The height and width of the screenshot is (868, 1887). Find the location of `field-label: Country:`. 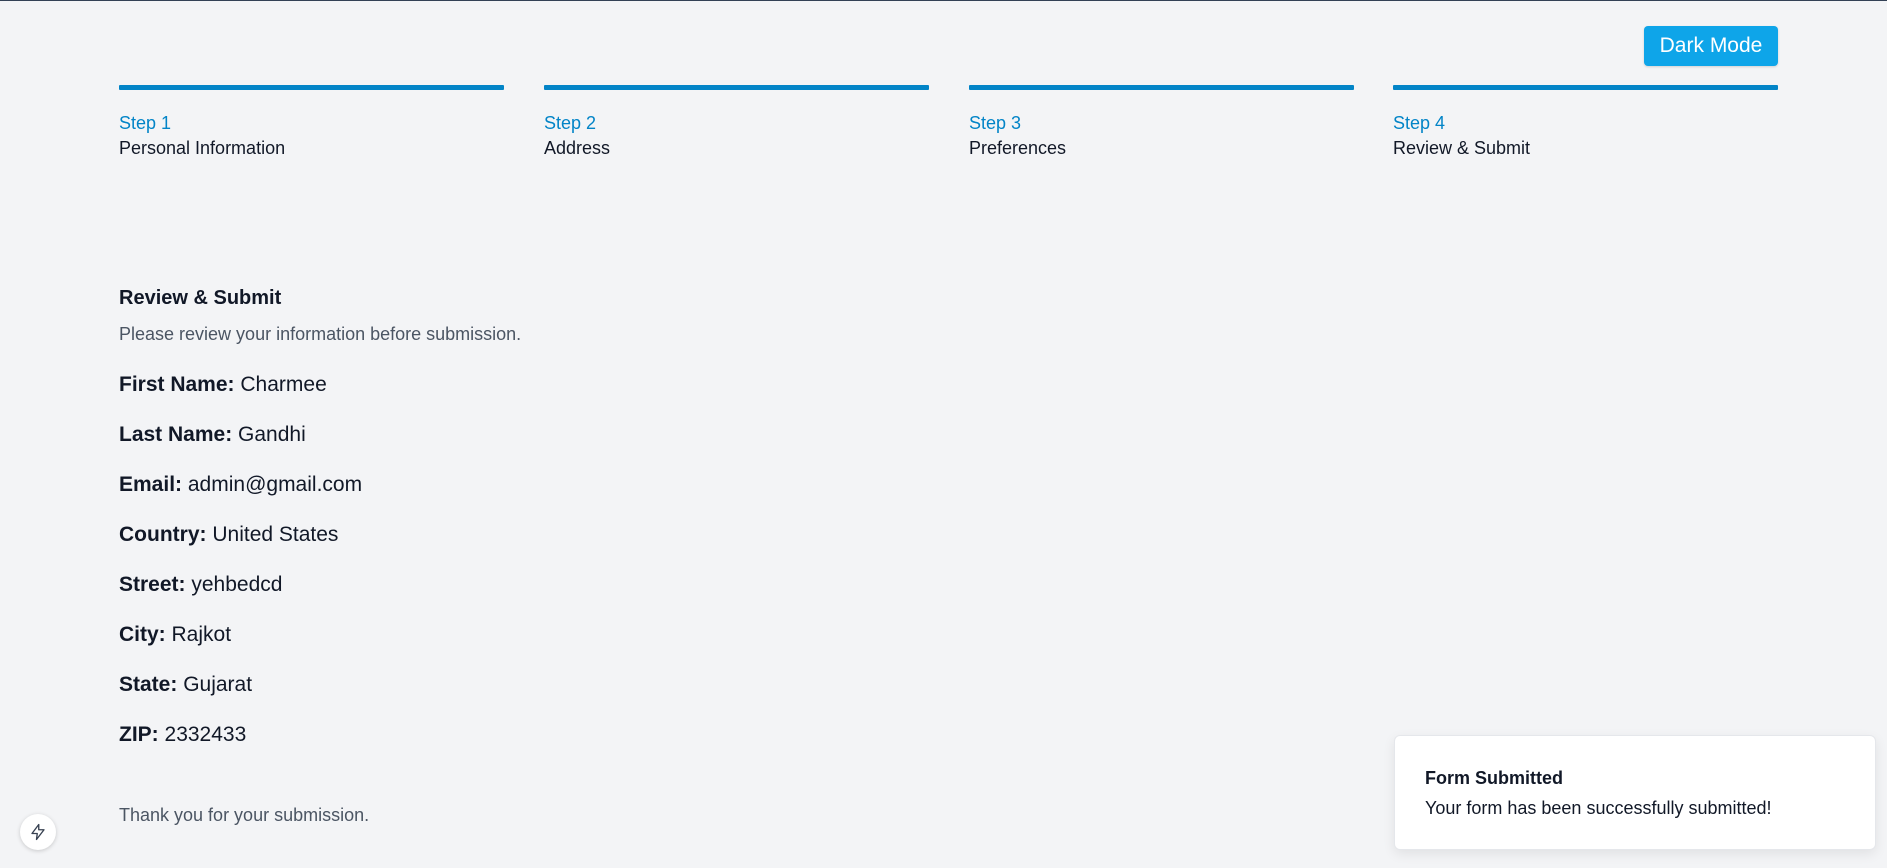

field-label: Country: is located at coordinates (163, 534).